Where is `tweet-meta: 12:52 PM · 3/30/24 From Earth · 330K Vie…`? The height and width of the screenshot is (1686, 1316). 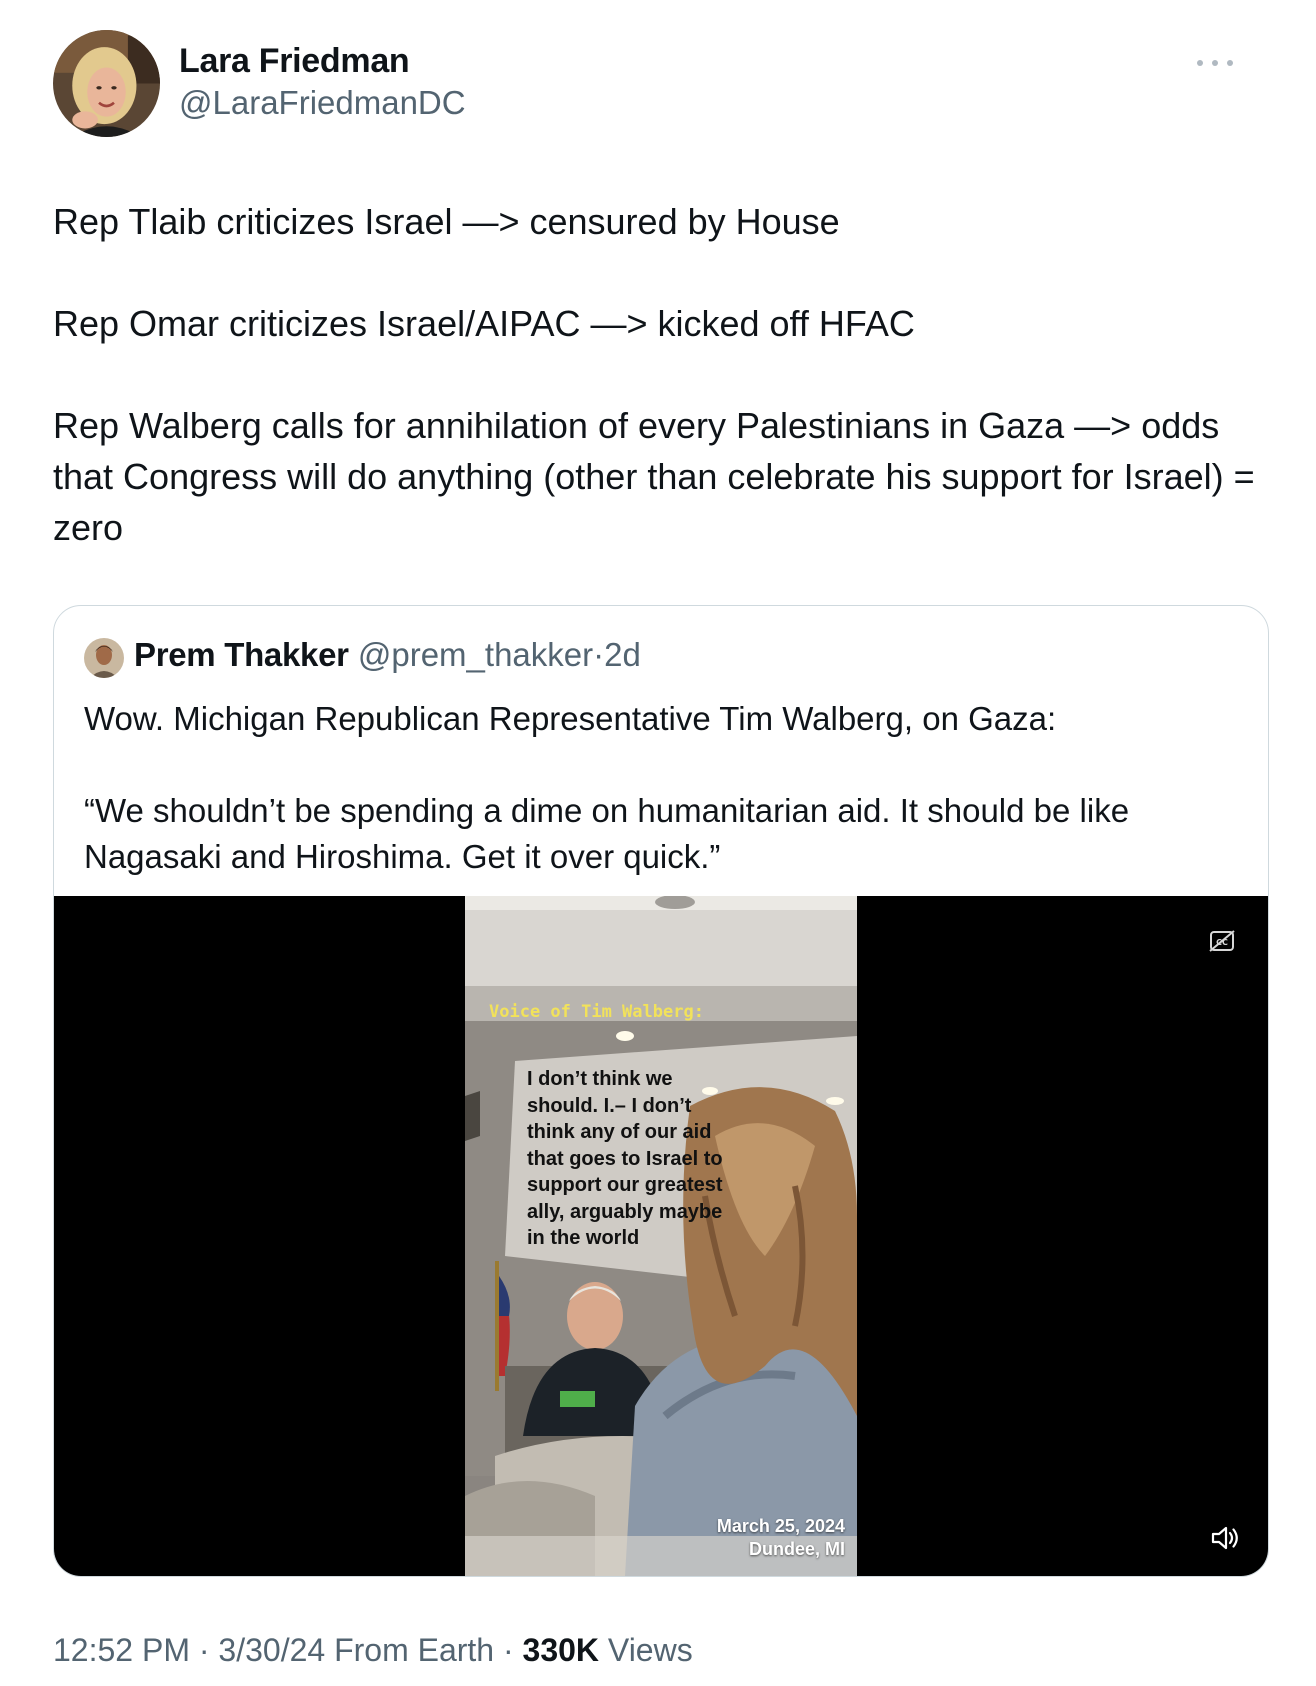
tweet-meta: 12:52 PM · 3/30/24 From Earth · 330K Vie… is located at coordinates (373, 1650).